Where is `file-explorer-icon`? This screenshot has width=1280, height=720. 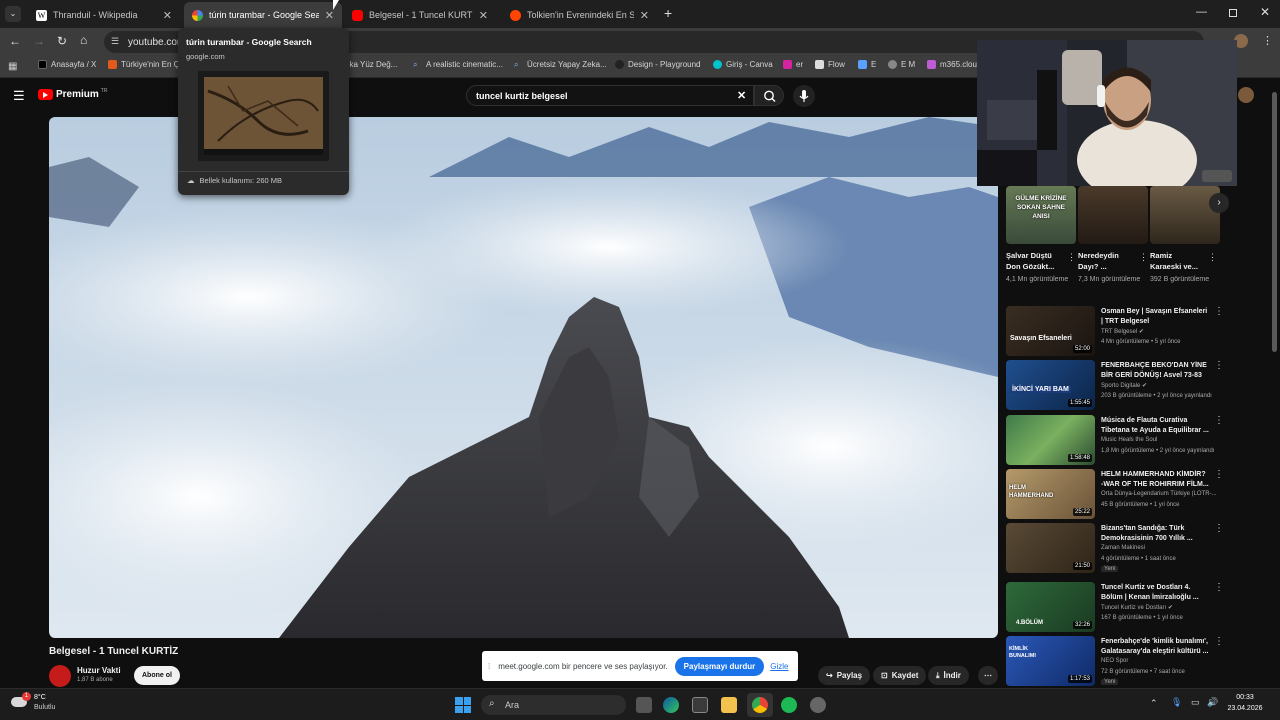 file-explorer-icon is located at coordinates (729, 705).